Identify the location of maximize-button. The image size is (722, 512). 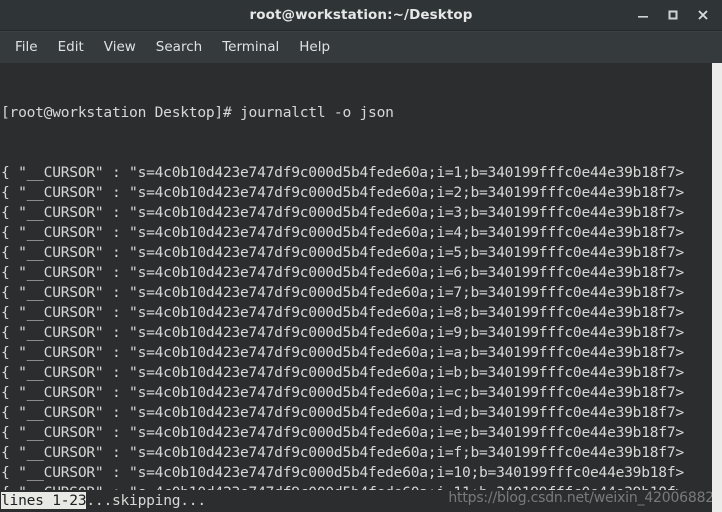
(673, 15).